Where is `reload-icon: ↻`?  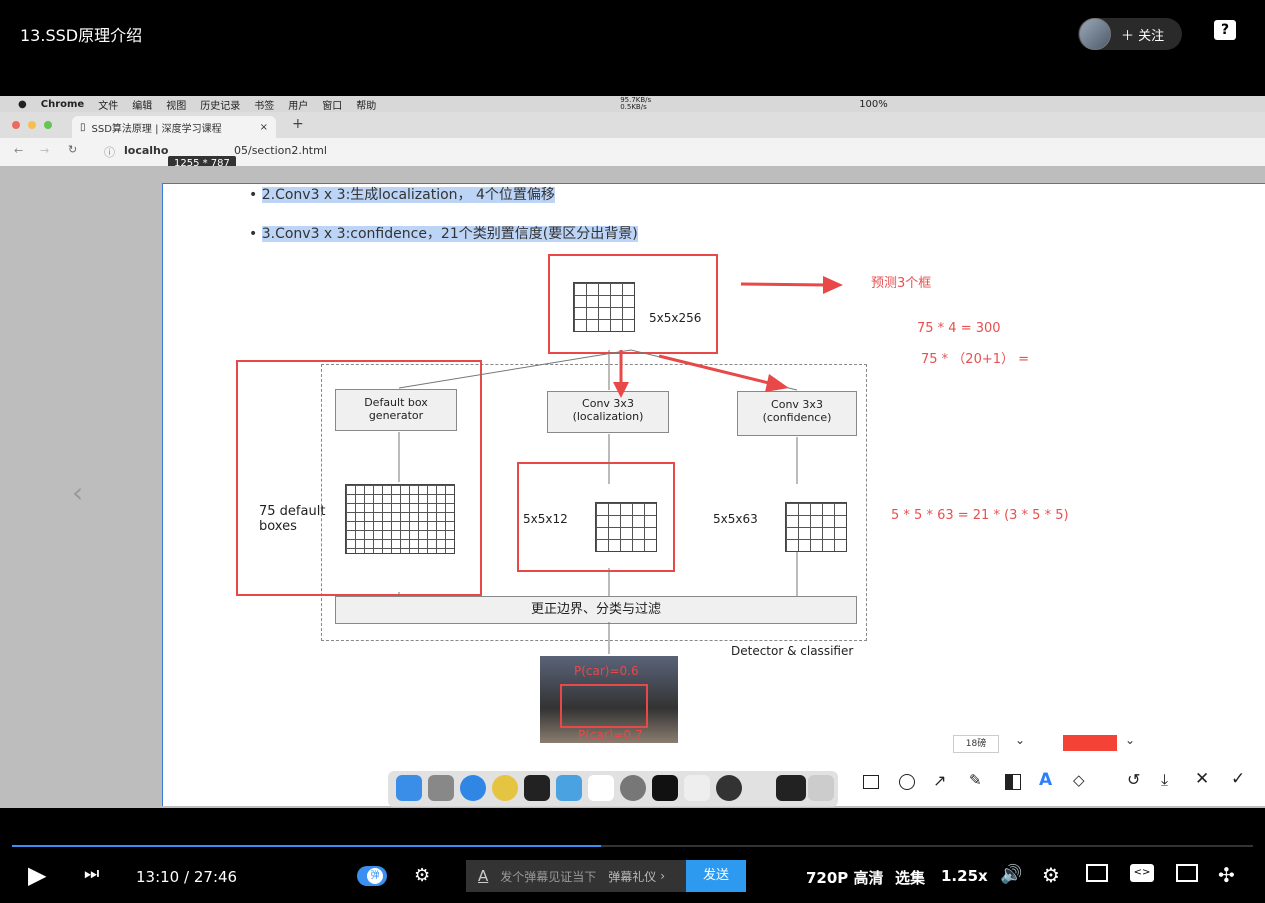 reload-icon: ↻ is located at coordinates (72, 149).